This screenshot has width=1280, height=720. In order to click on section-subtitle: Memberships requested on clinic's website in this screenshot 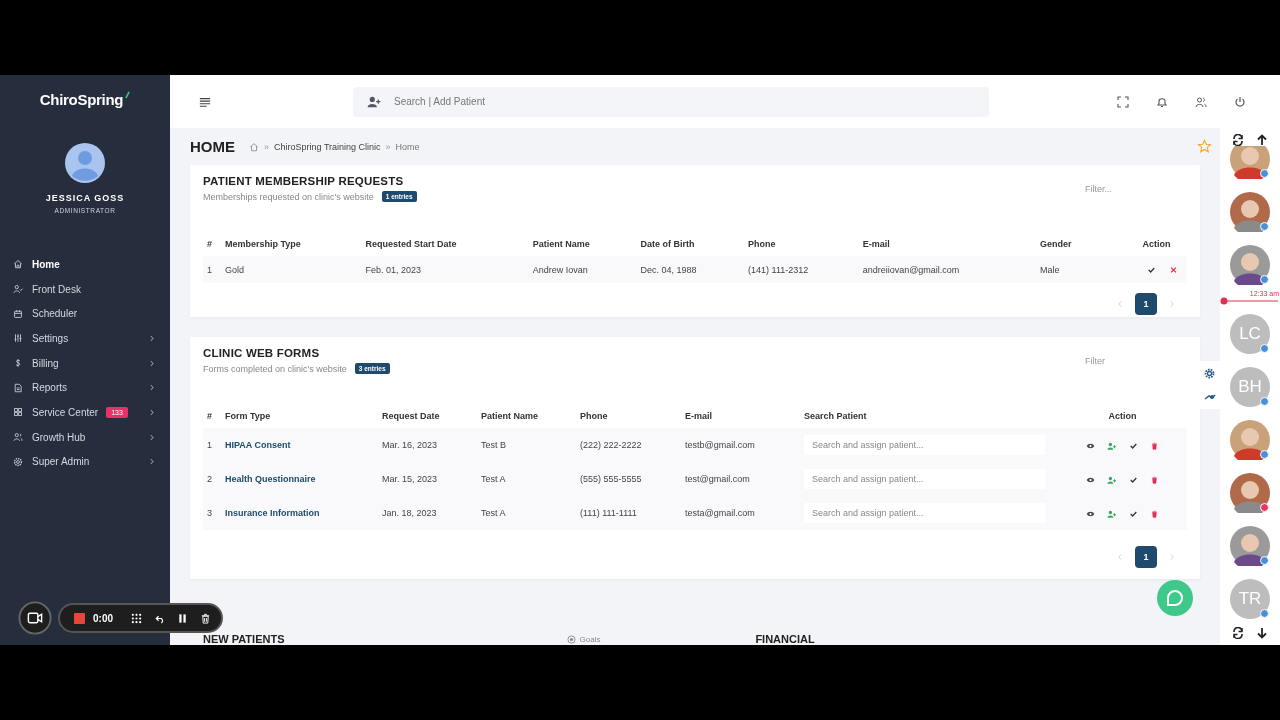, I will do `click(288, 196)`.